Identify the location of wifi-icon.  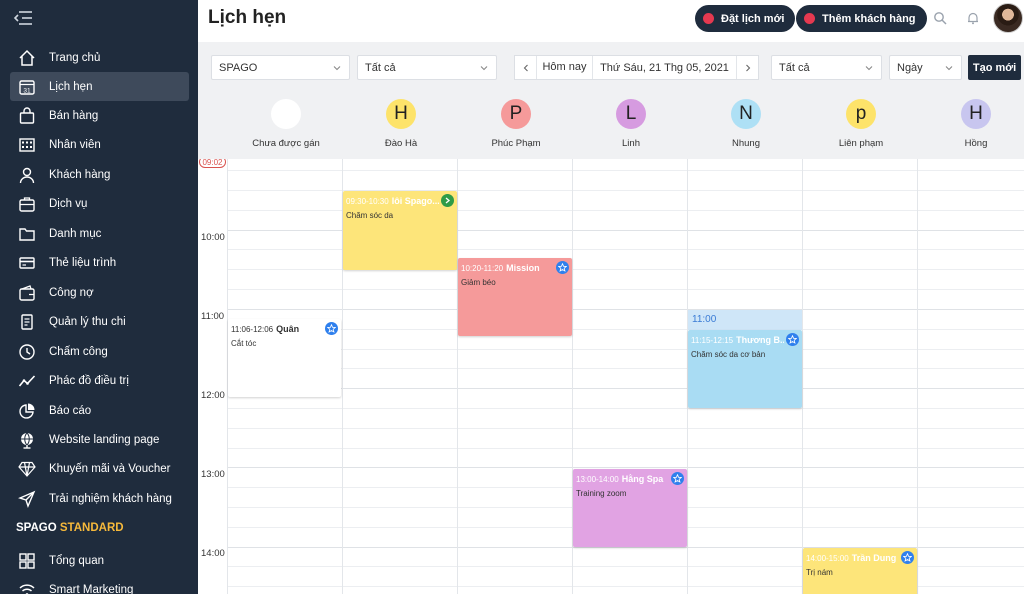
(27, 587).